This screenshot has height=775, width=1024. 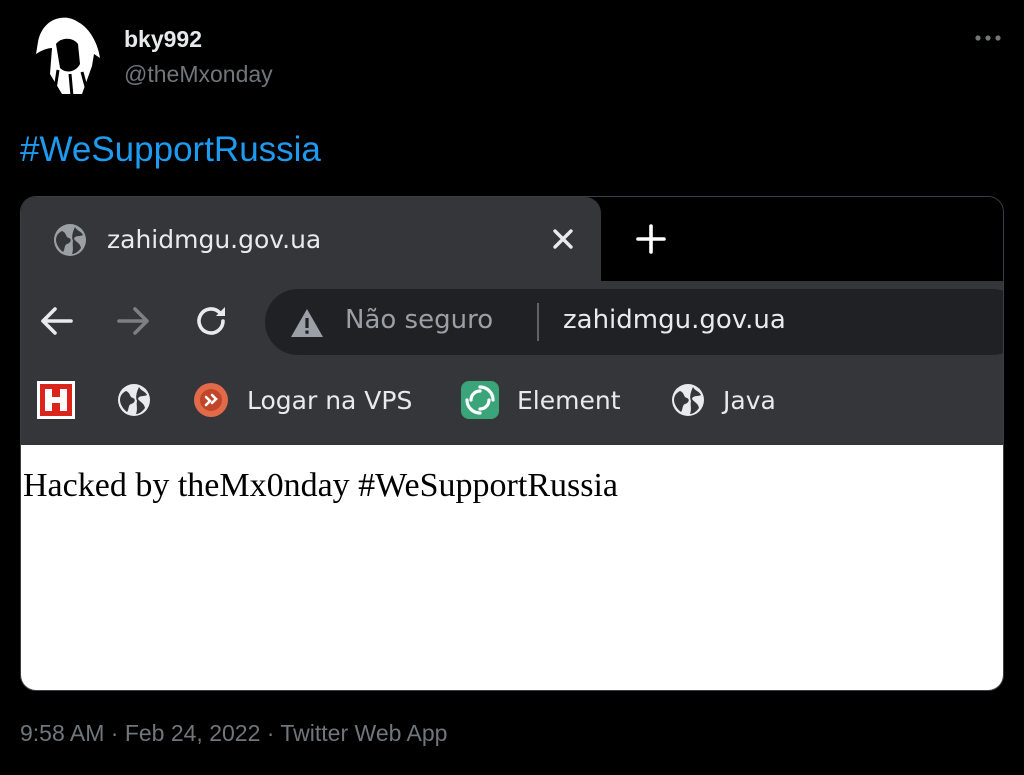 I want to click on bookmark-globe, so click(x=134, y=400).